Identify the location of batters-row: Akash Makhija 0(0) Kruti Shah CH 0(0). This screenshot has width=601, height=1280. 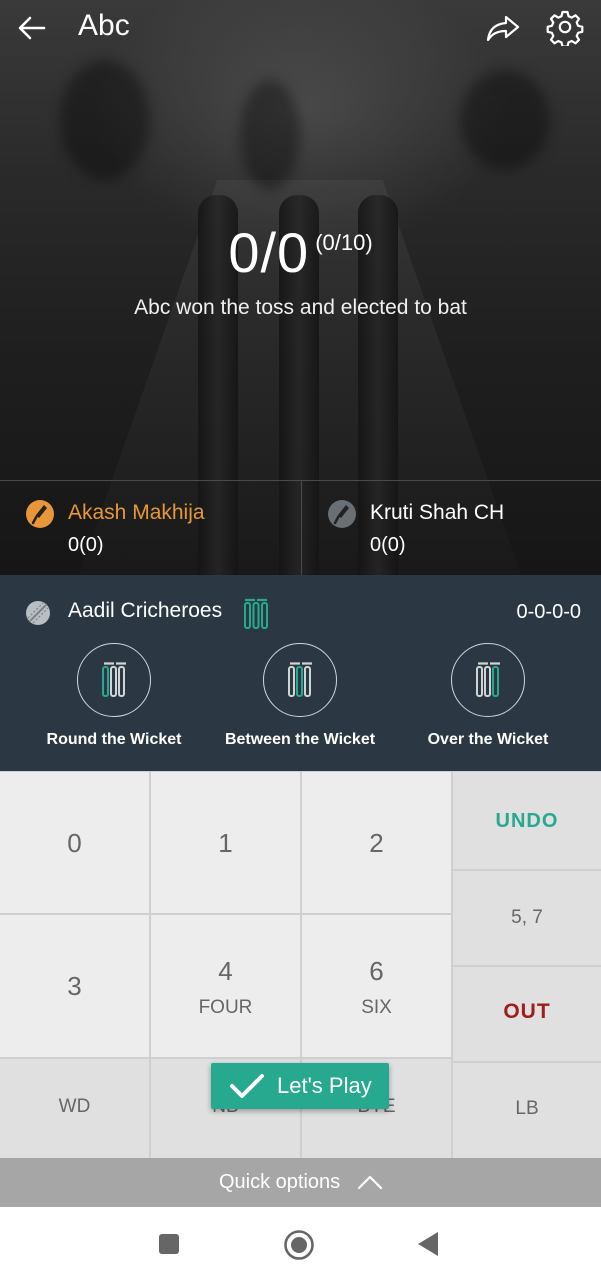
(300, 527).